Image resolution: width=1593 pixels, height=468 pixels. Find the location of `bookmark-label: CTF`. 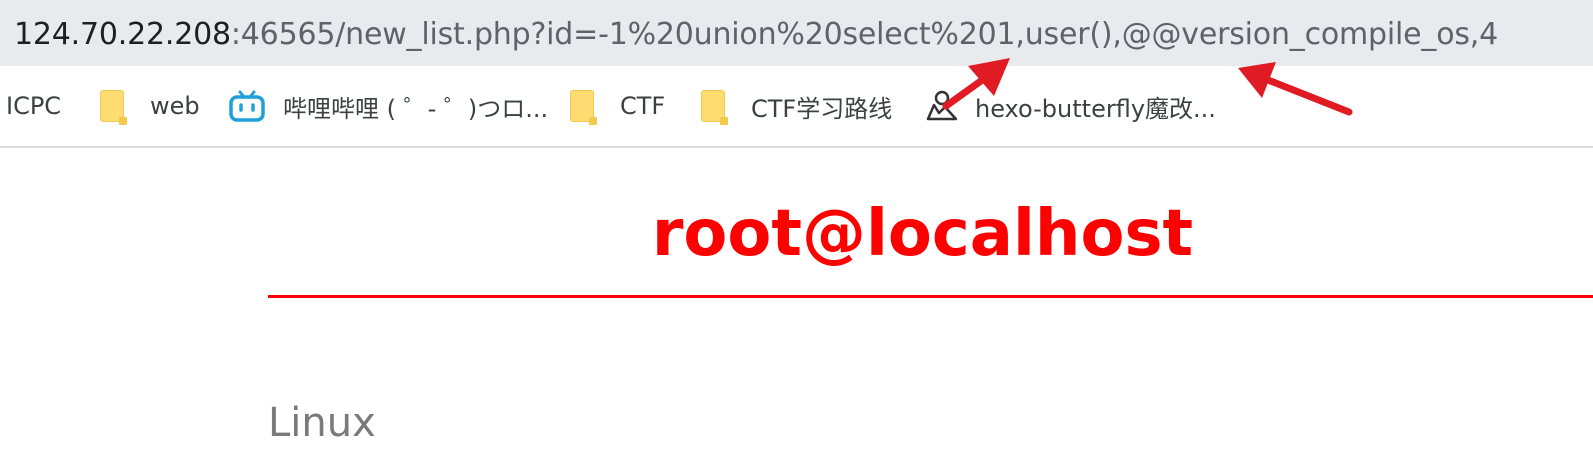

bookmark-label: CTF is located at coordinates (643, 106).